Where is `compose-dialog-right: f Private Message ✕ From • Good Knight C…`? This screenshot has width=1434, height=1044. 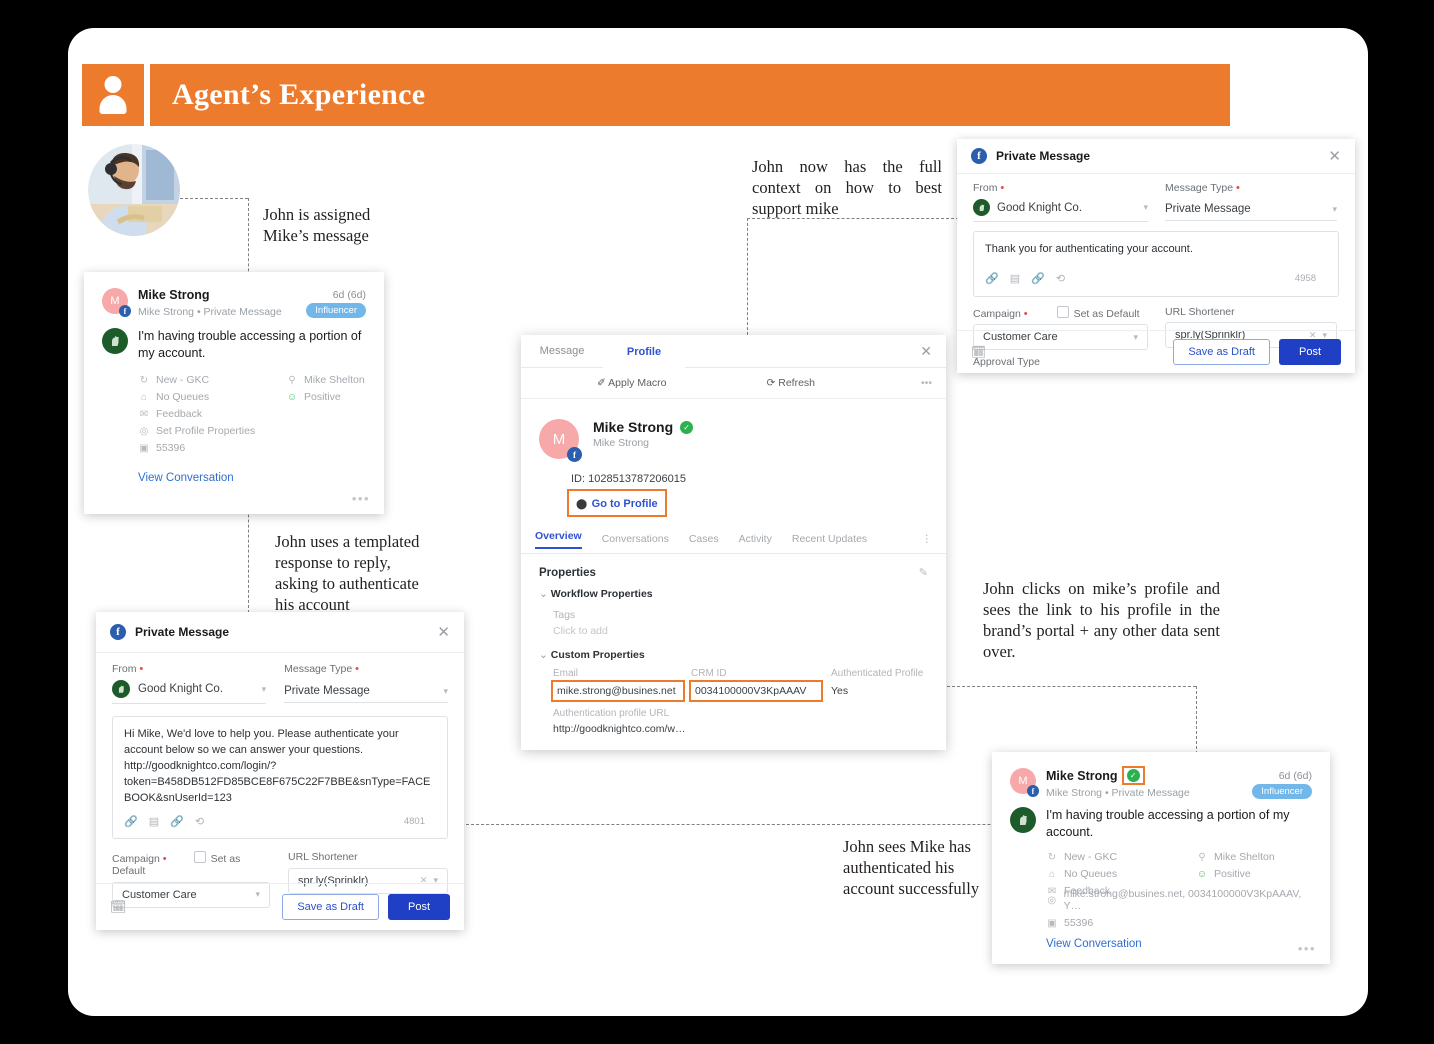
compose-dialog-right: f Private Message ✕ From • Good Knight C… is located at coordinates (1156, 256).